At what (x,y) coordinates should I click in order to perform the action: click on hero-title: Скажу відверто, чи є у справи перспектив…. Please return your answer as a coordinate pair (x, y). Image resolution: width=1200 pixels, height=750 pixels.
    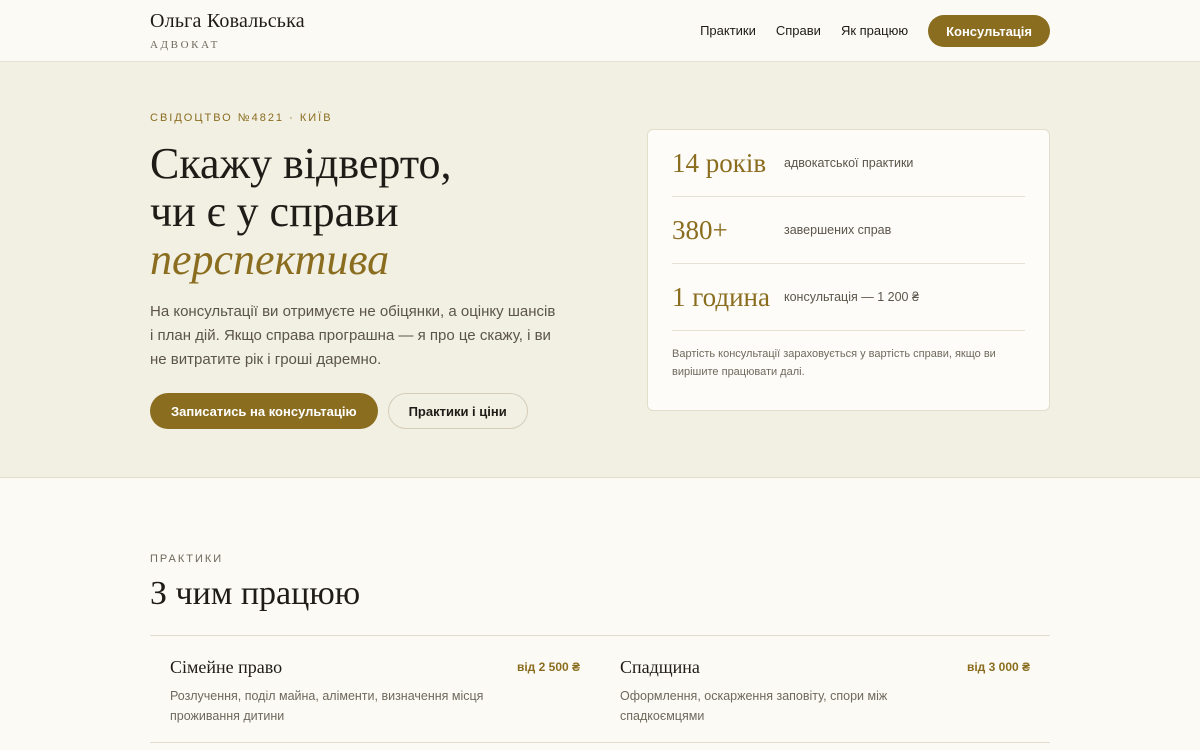
    Looking at the image, I should click on (380, 212).